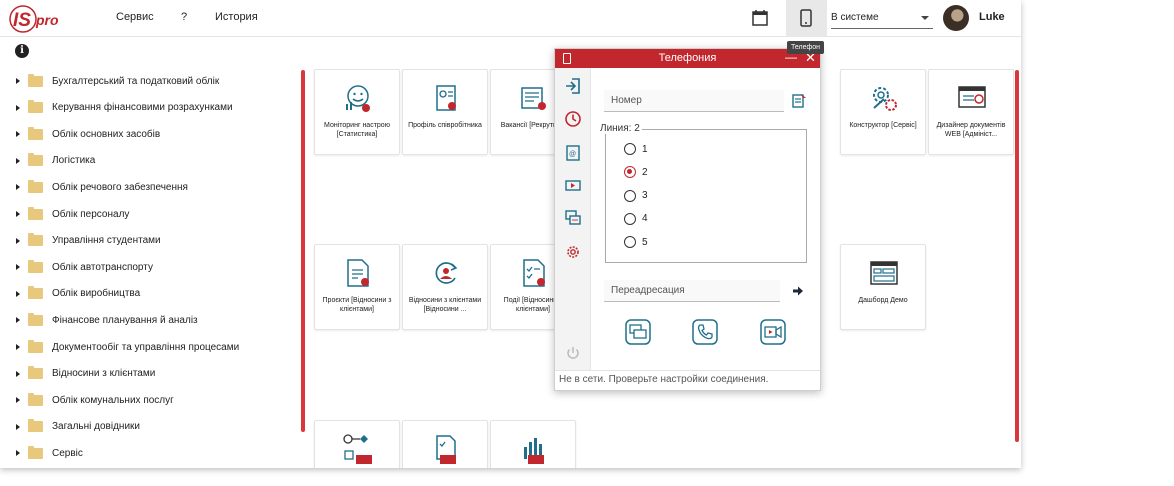  Describe the element at coordinates (882, 19) in the screenshot. I see `presence-status-select: В системе` at that location.